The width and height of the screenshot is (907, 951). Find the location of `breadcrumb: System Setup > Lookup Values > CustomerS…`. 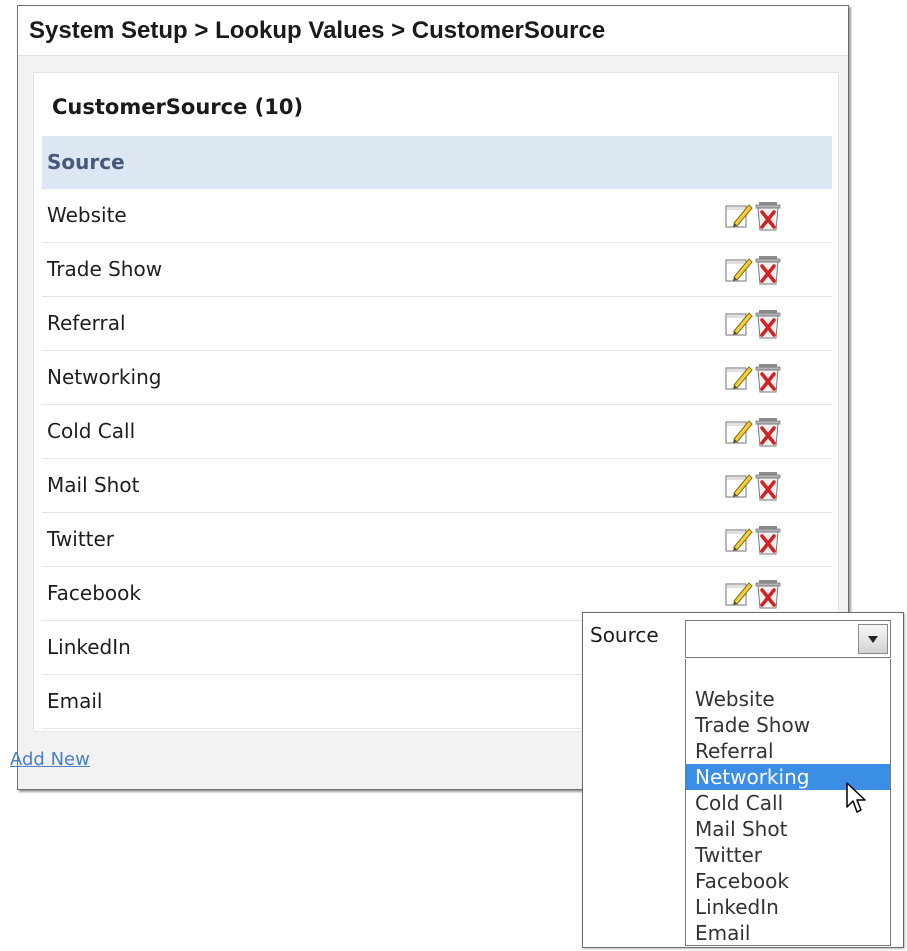

breadcrumb: System Setup > Lookup Values > CustomerS… is located at coordinates (433, 31).